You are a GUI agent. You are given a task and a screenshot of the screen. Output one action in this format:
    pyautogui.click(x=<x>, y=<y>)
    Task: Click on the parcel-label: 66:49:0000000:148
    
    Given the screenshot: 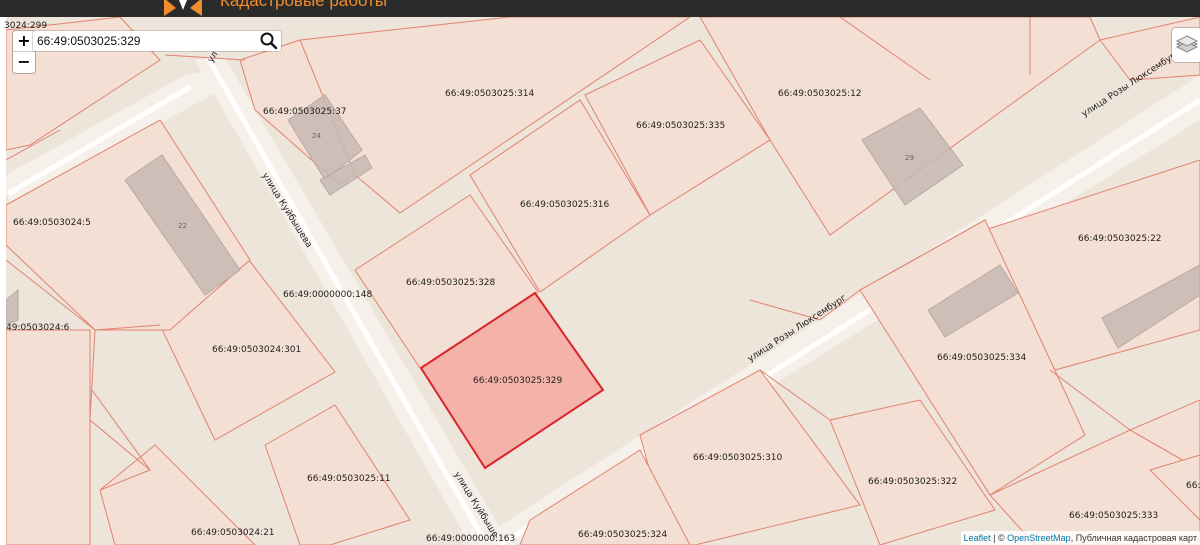 What is the action you would take?
    pyautogui.click(x=328, y=295)
    